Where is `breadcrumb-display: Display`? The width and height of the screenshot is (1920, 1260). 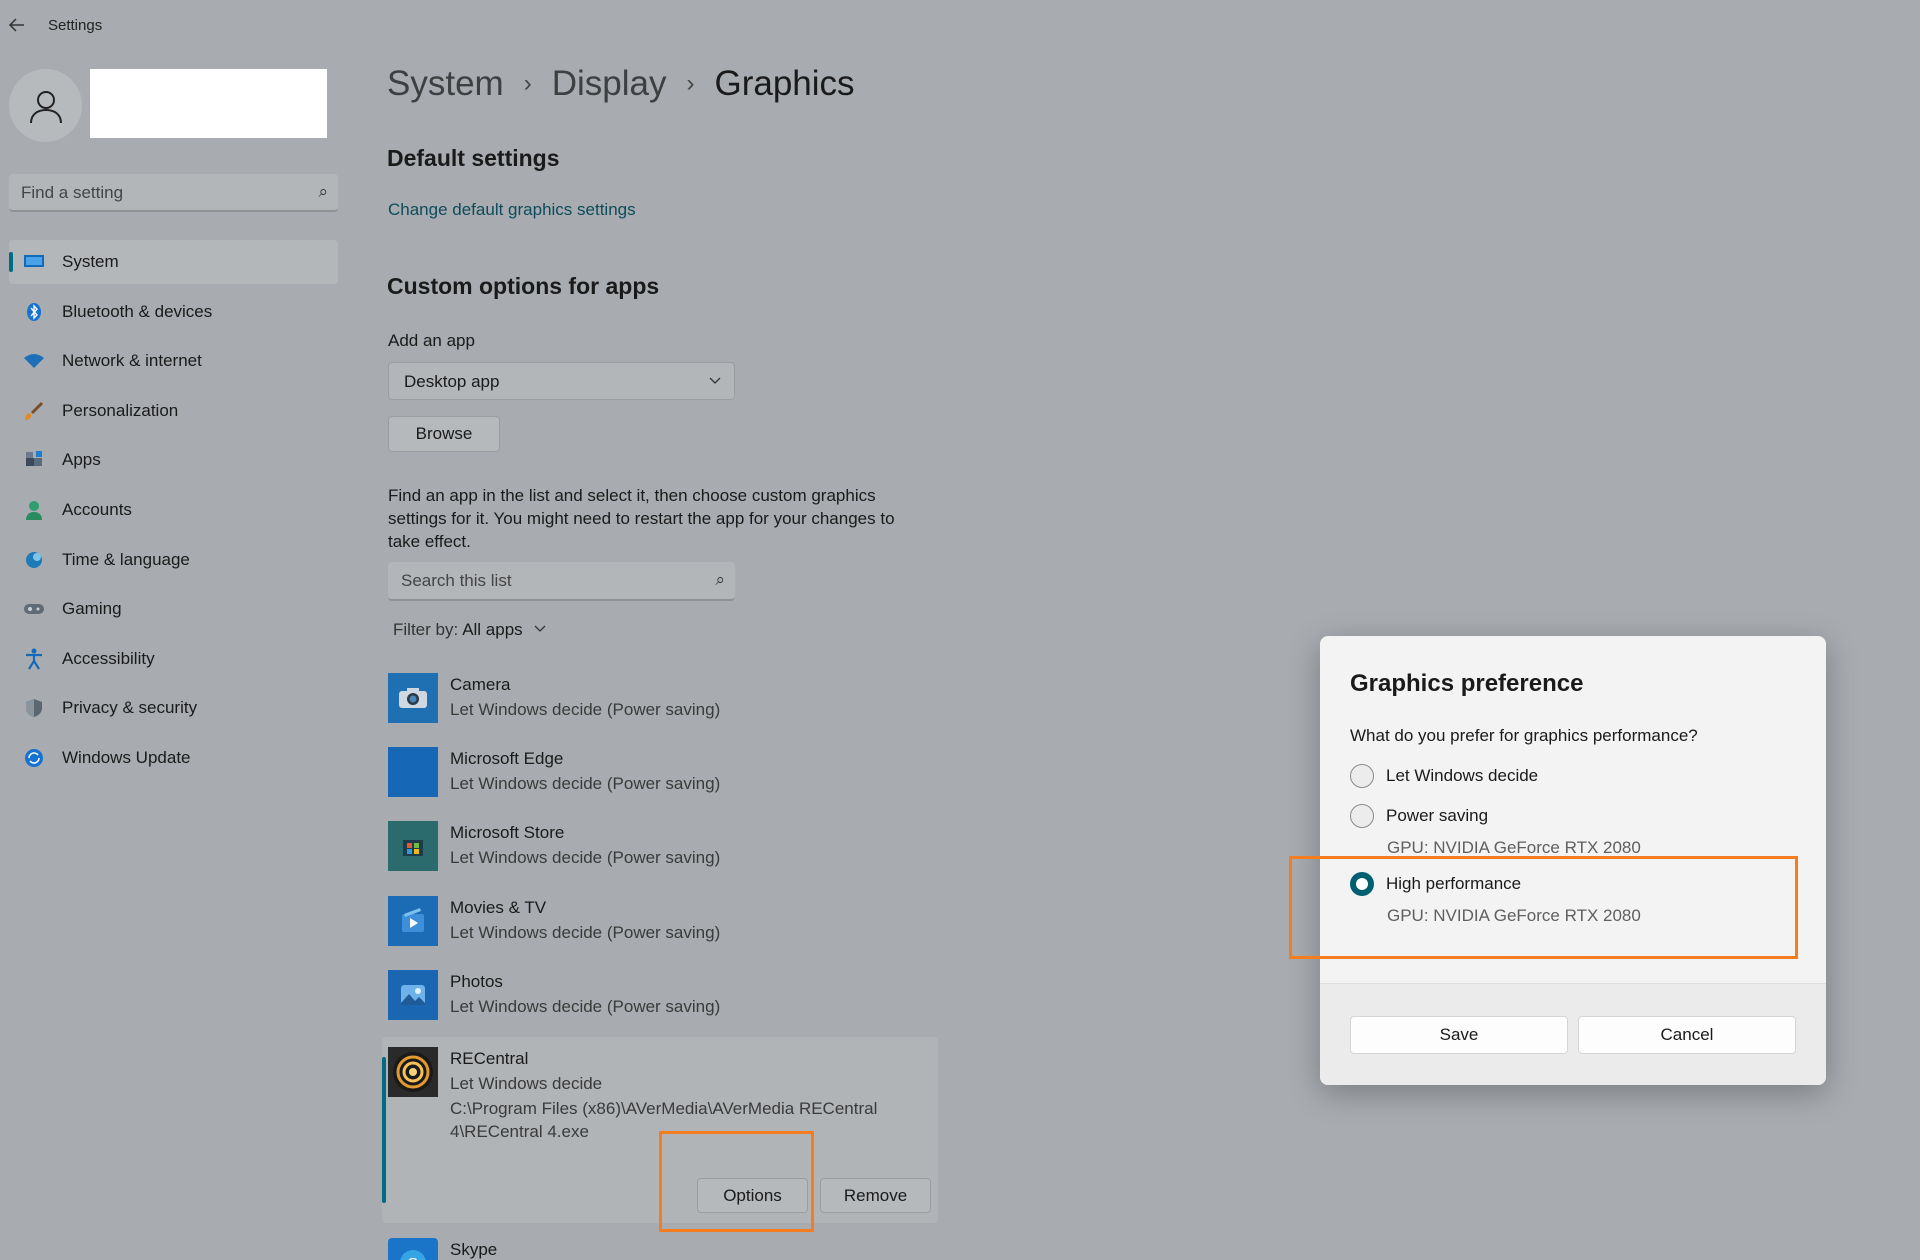 breadcrumb-display: Display is located at coordinates (609, 84).